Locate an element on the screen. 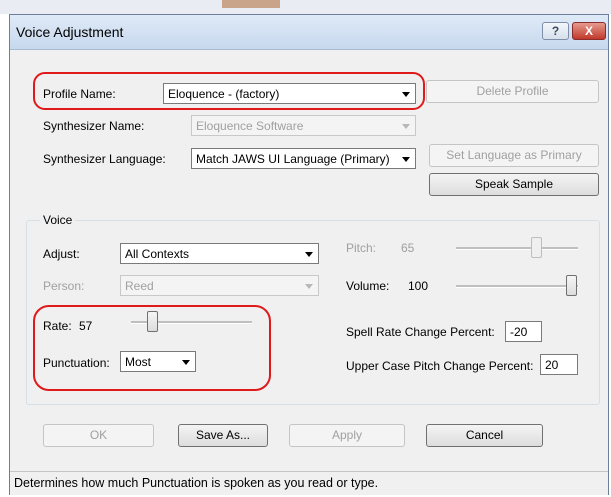 The width and height of the screenshot is (611, 497). pitch-label: Pitch: is located at coordinates (361, 248).